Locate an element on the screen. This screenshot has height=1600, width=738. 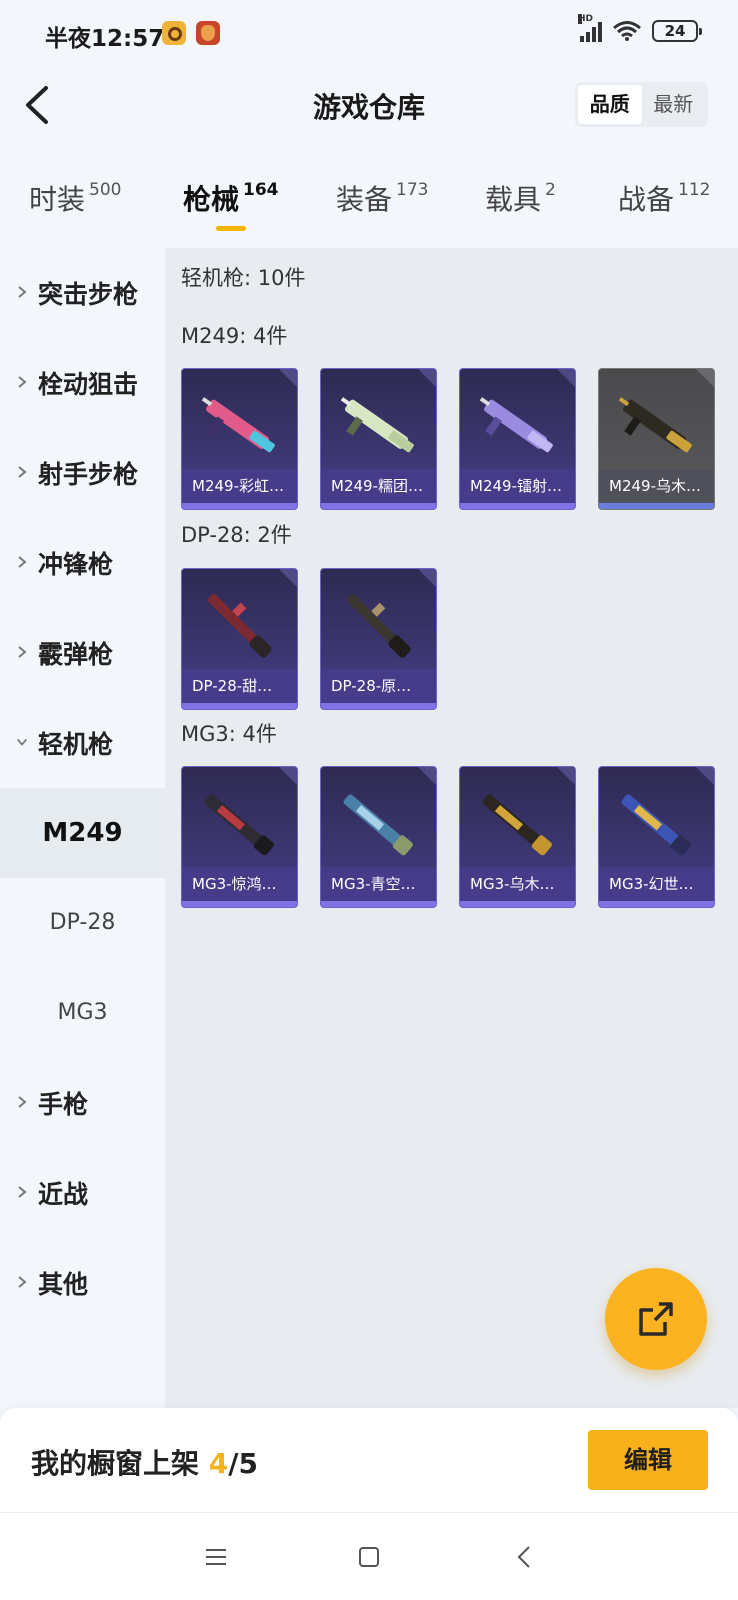
share-icon is located at coordinates (656, 1319).